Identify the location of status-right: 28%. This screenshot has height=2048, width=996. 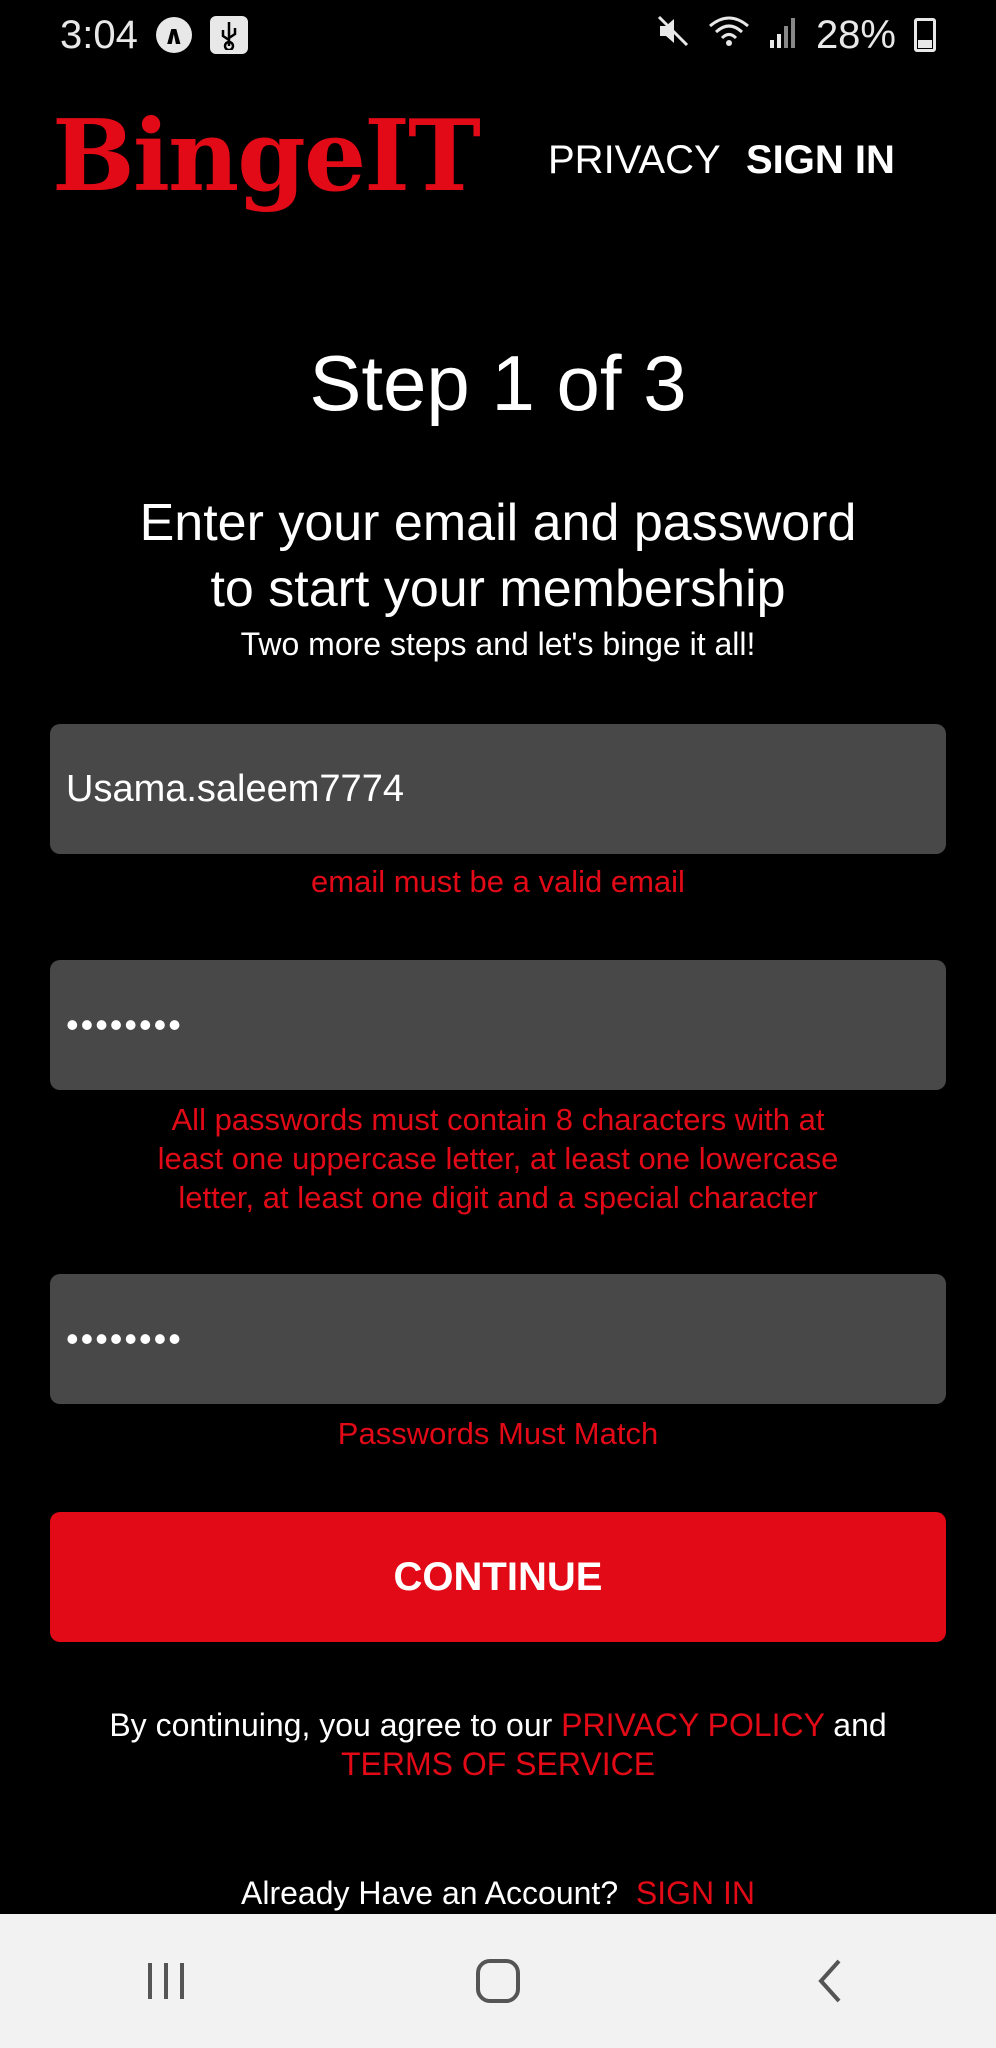
(796, 35).